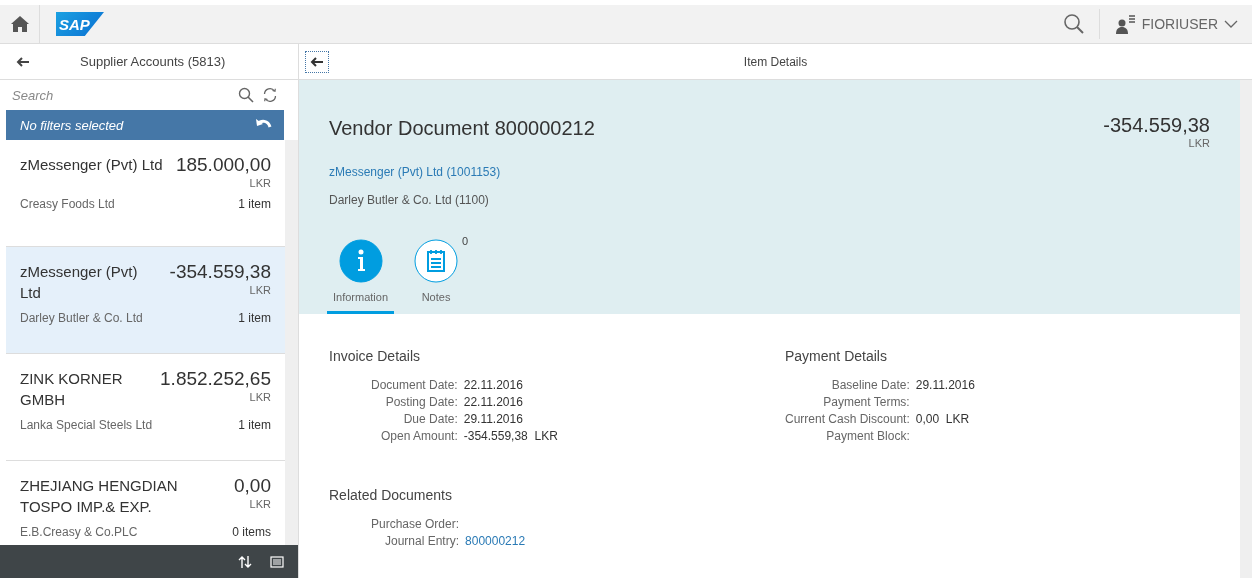  What do you see at coordinates (1198, 143) in the screenshot?
I see `object-currency: LKR` at bounding box center [1198, 143].